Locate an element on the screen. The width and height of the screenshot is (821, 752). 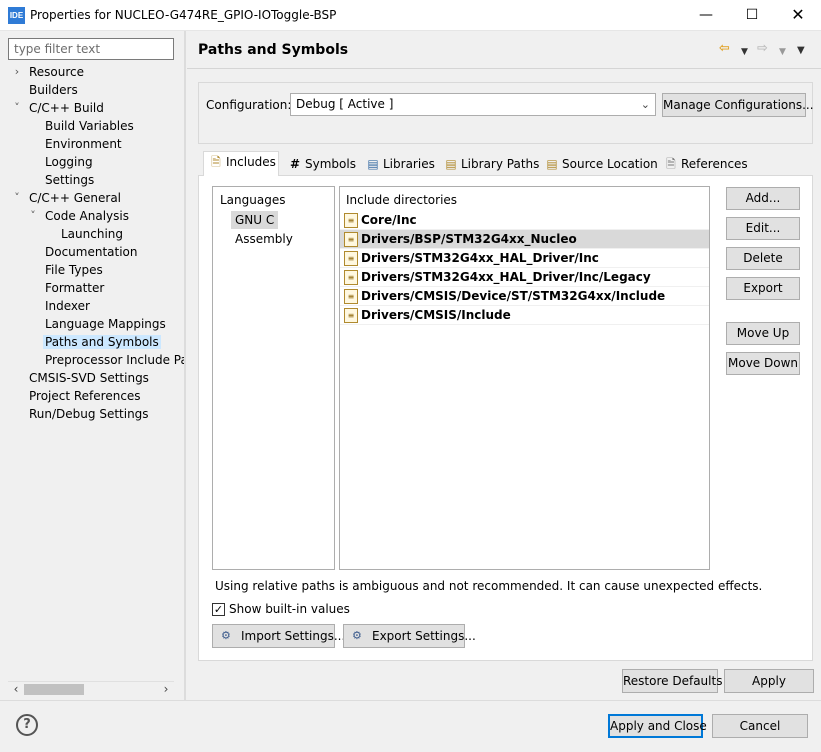
tree-item: Documentation is located at coordinates (83, 252).